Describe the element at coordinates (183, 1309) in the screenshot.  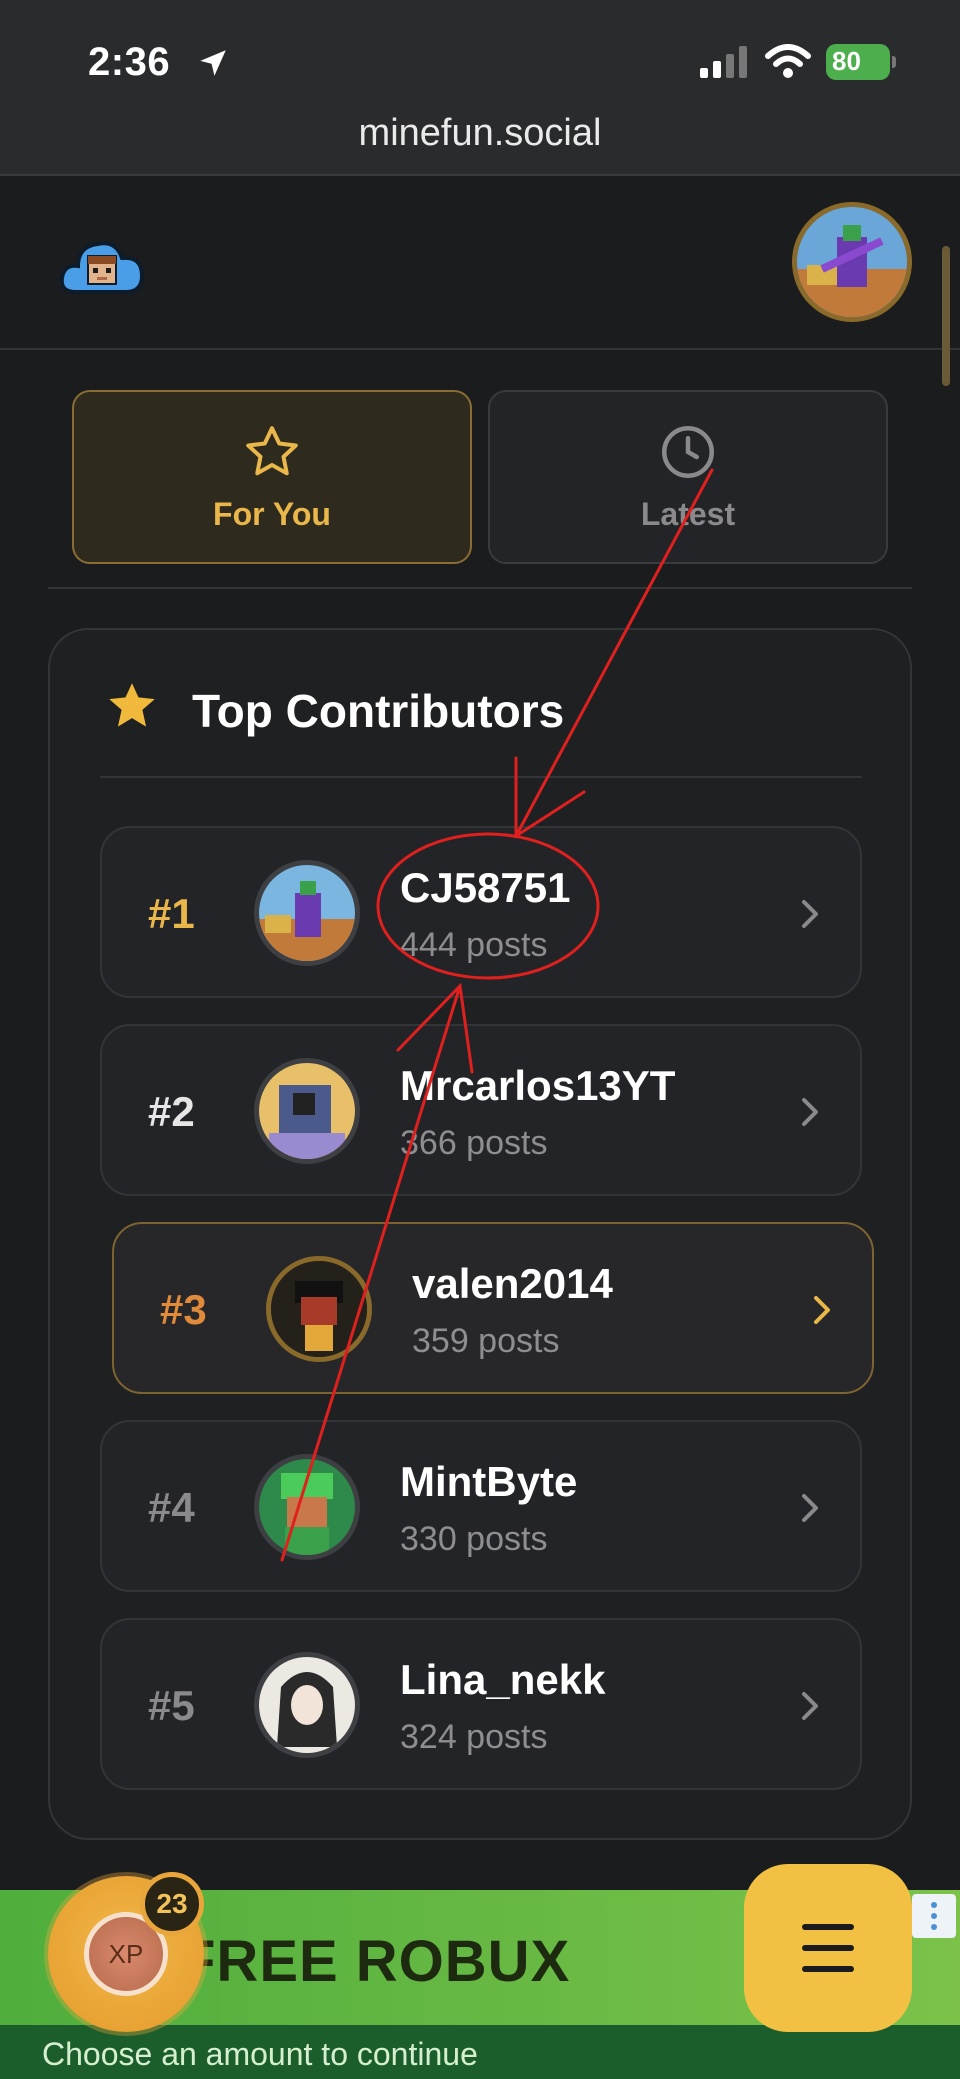
I see `rank-label: #3` at that location.